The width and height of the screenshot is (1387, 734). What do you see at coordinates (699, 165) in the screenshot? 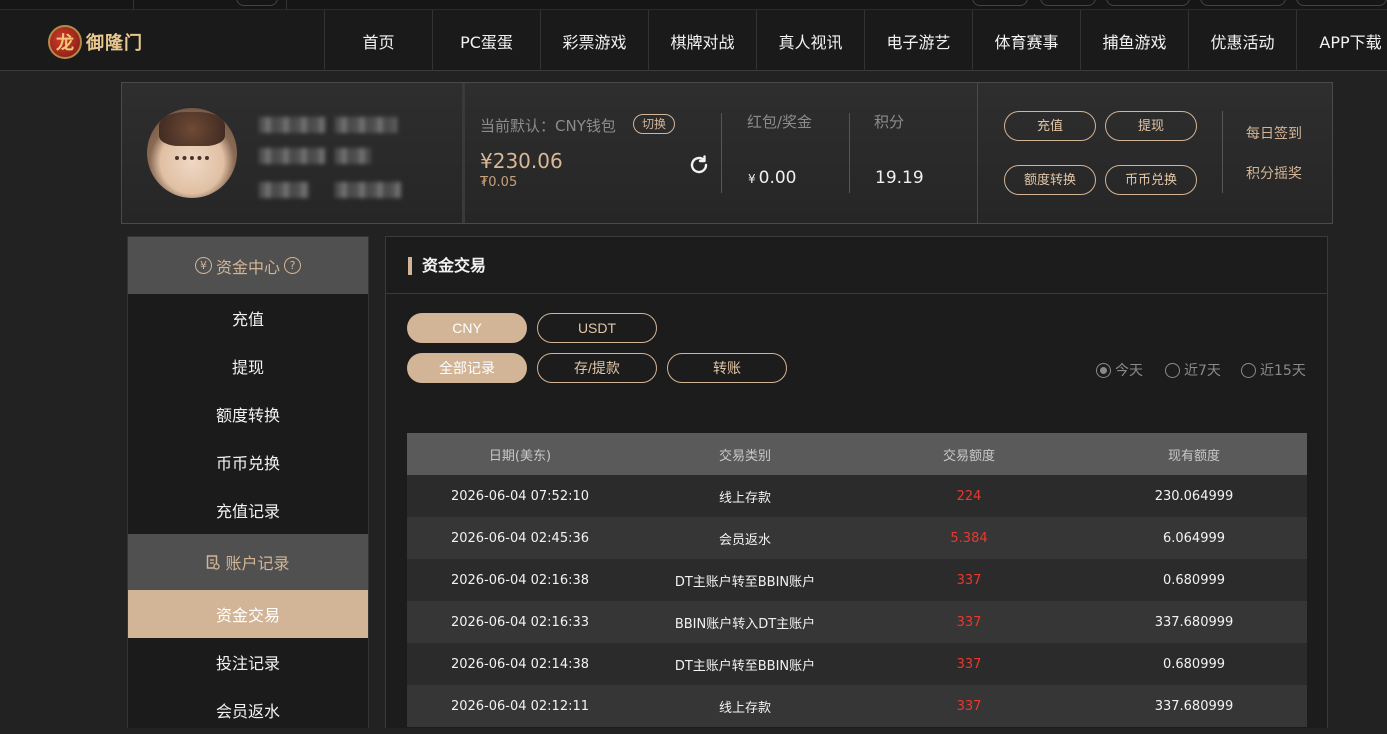
I see `refresh-icon` at bounding box center [699, 165].